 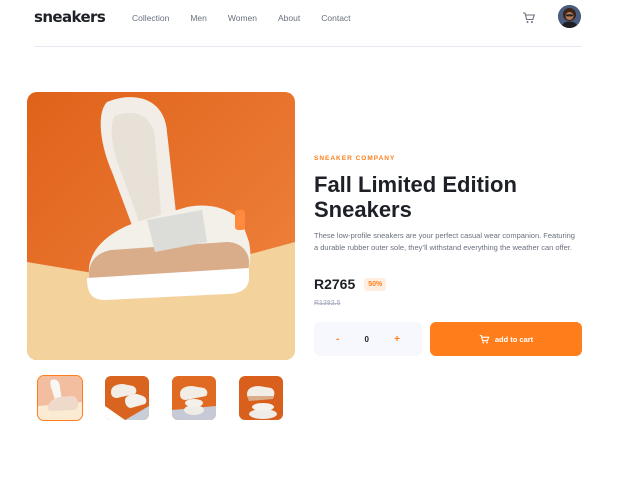 What do you see at coordinates (242, 18) in the screenshot?
I see `nav-link-women: Women` at bounding box center [242, 18].